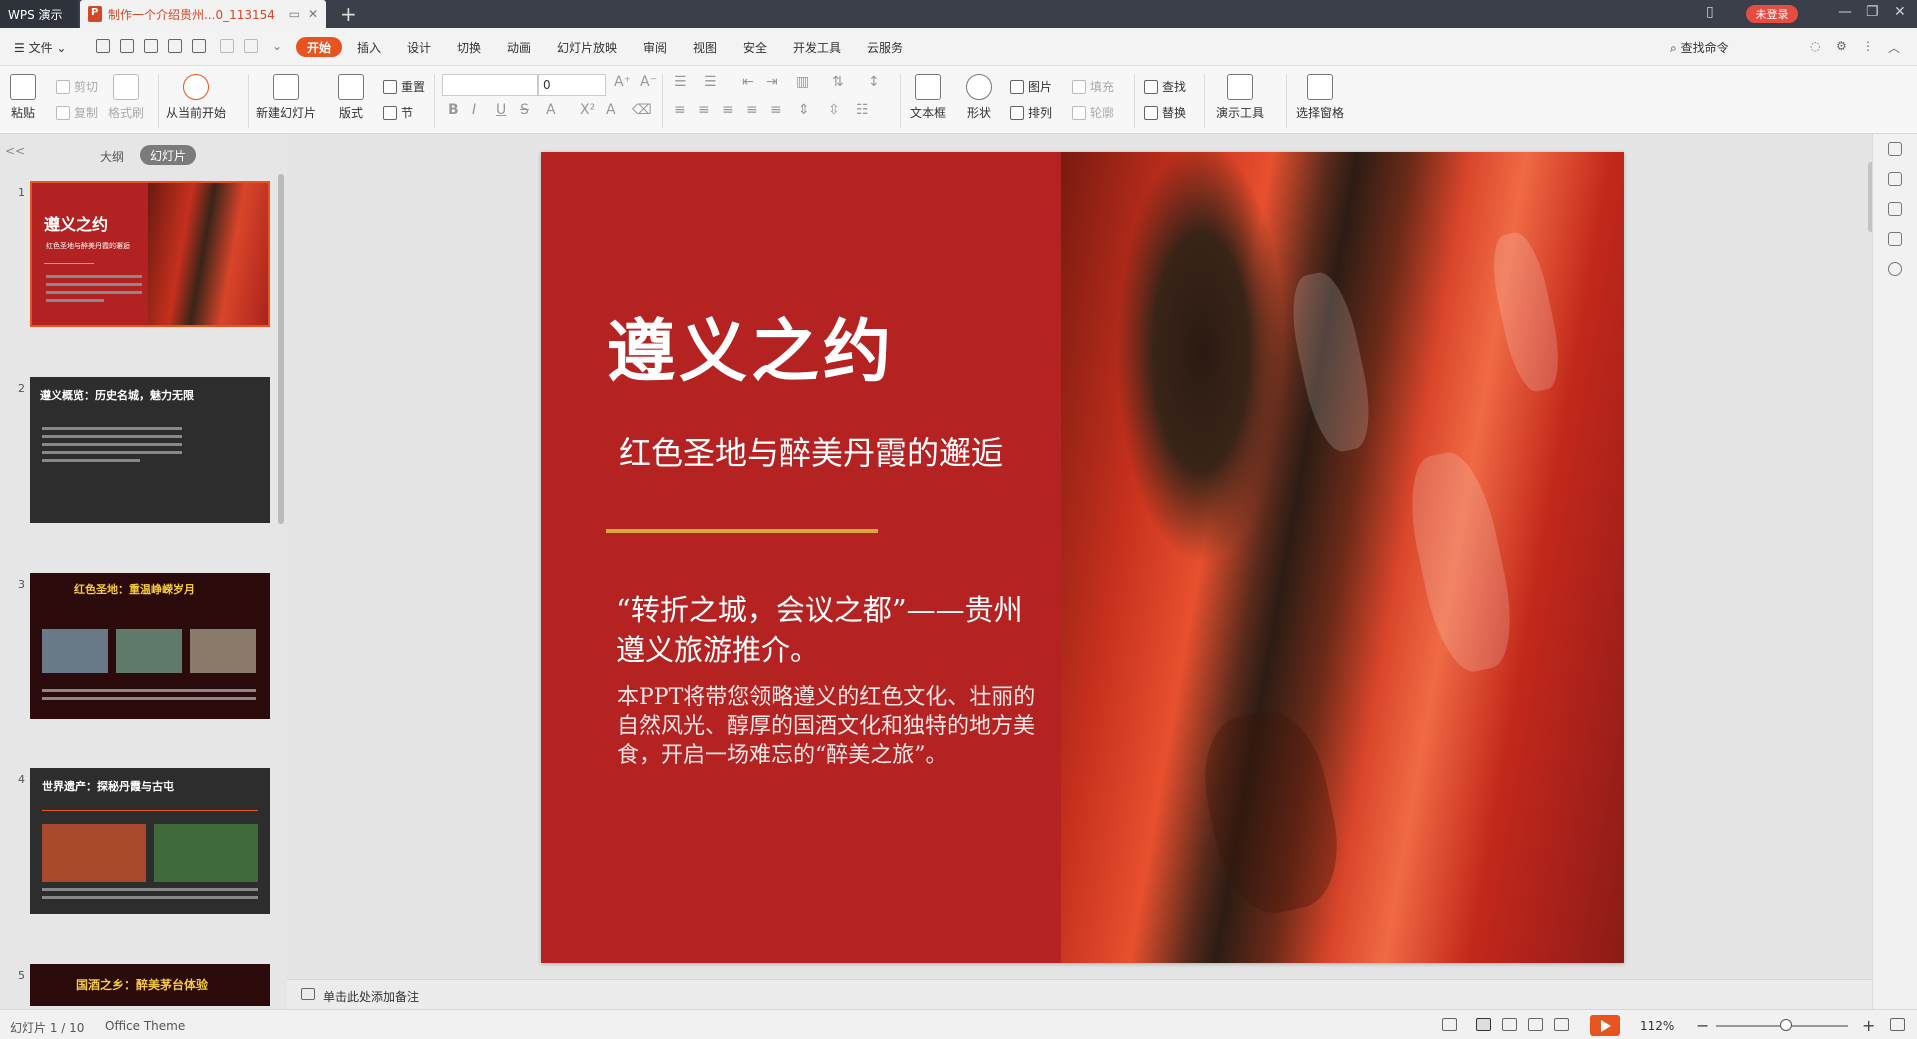 The image size is (1917, 1039). What do you see at coordinates (23, 97) in the screenshot?
I see `paste-button: 粘贴` at bounding box center [23, 97].